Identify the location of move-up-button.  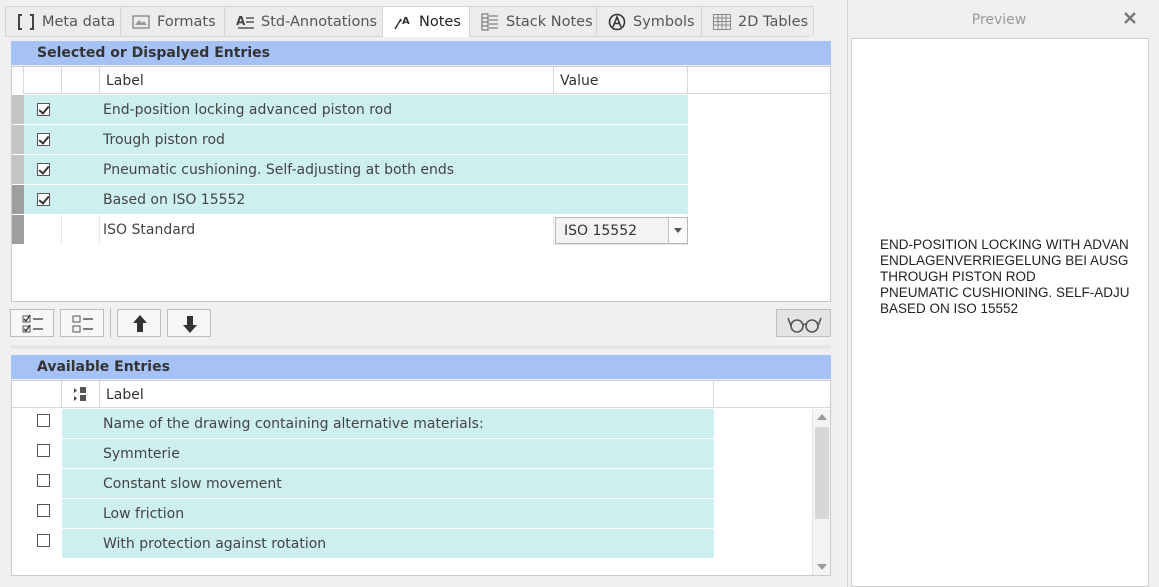
(139, 323).